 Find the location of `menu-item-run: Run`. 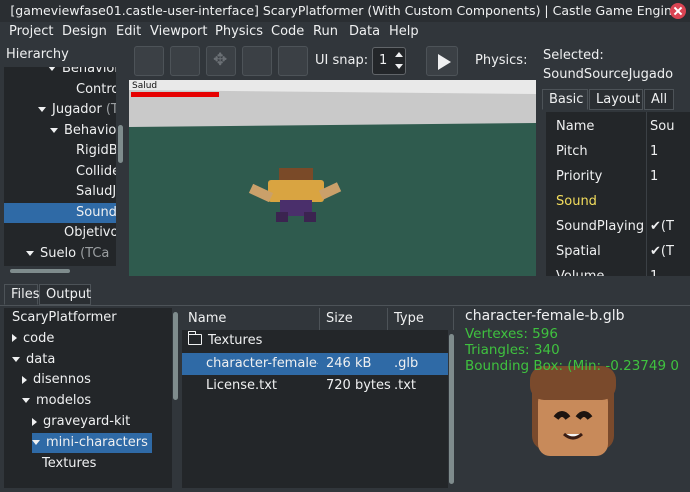

menu-item-run: Run is located at coordinates (325, 31).